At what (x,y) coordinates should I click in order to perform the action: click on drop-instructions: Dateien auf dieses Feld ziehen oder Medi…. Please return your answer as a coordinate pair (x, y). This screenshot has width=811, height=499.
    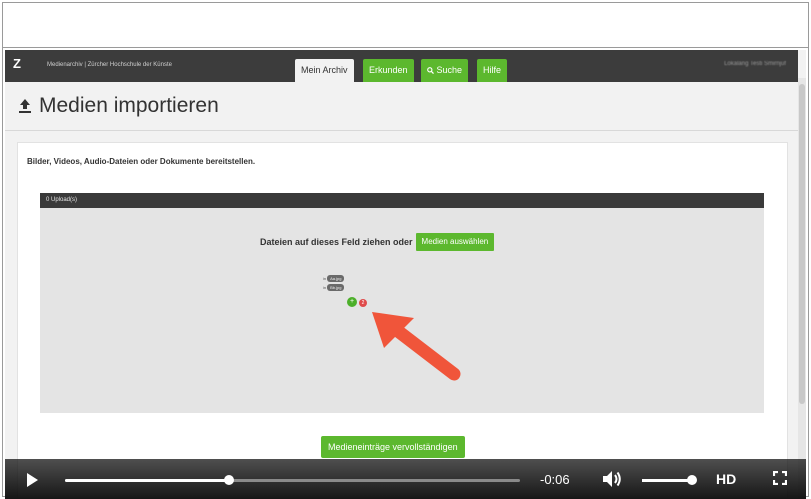
    Looking at the image, I should click on (377, 242).